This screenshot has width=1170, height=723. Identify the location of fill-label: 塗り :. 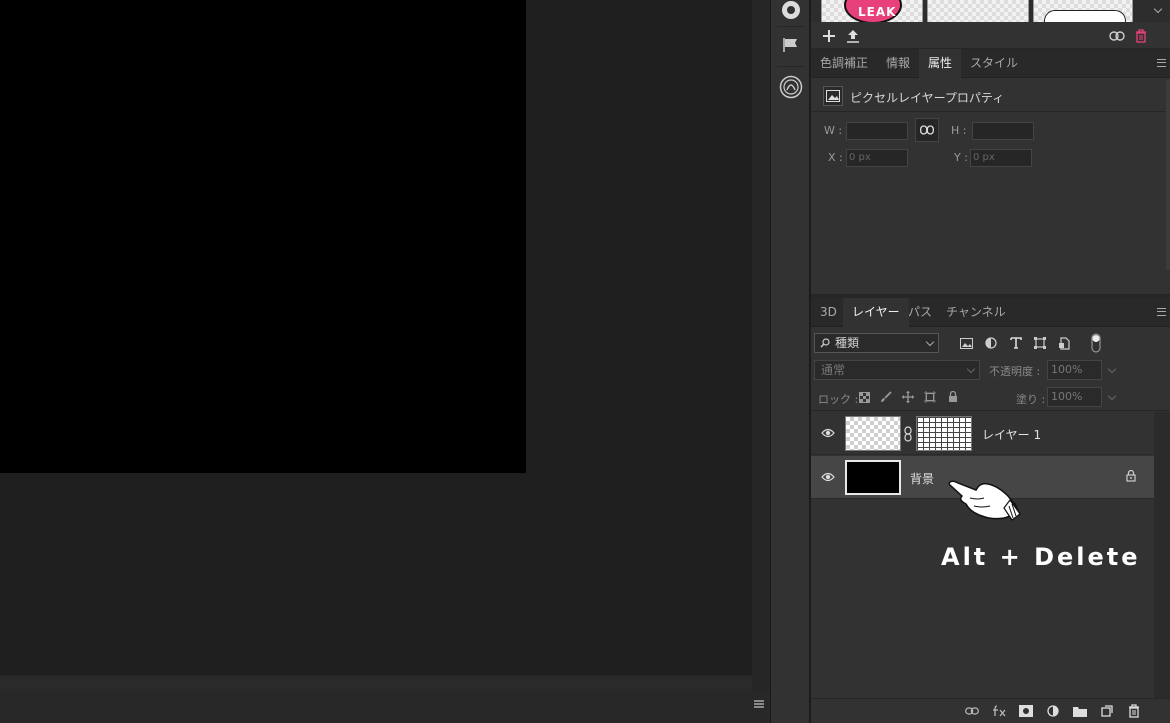
(1031, 399).